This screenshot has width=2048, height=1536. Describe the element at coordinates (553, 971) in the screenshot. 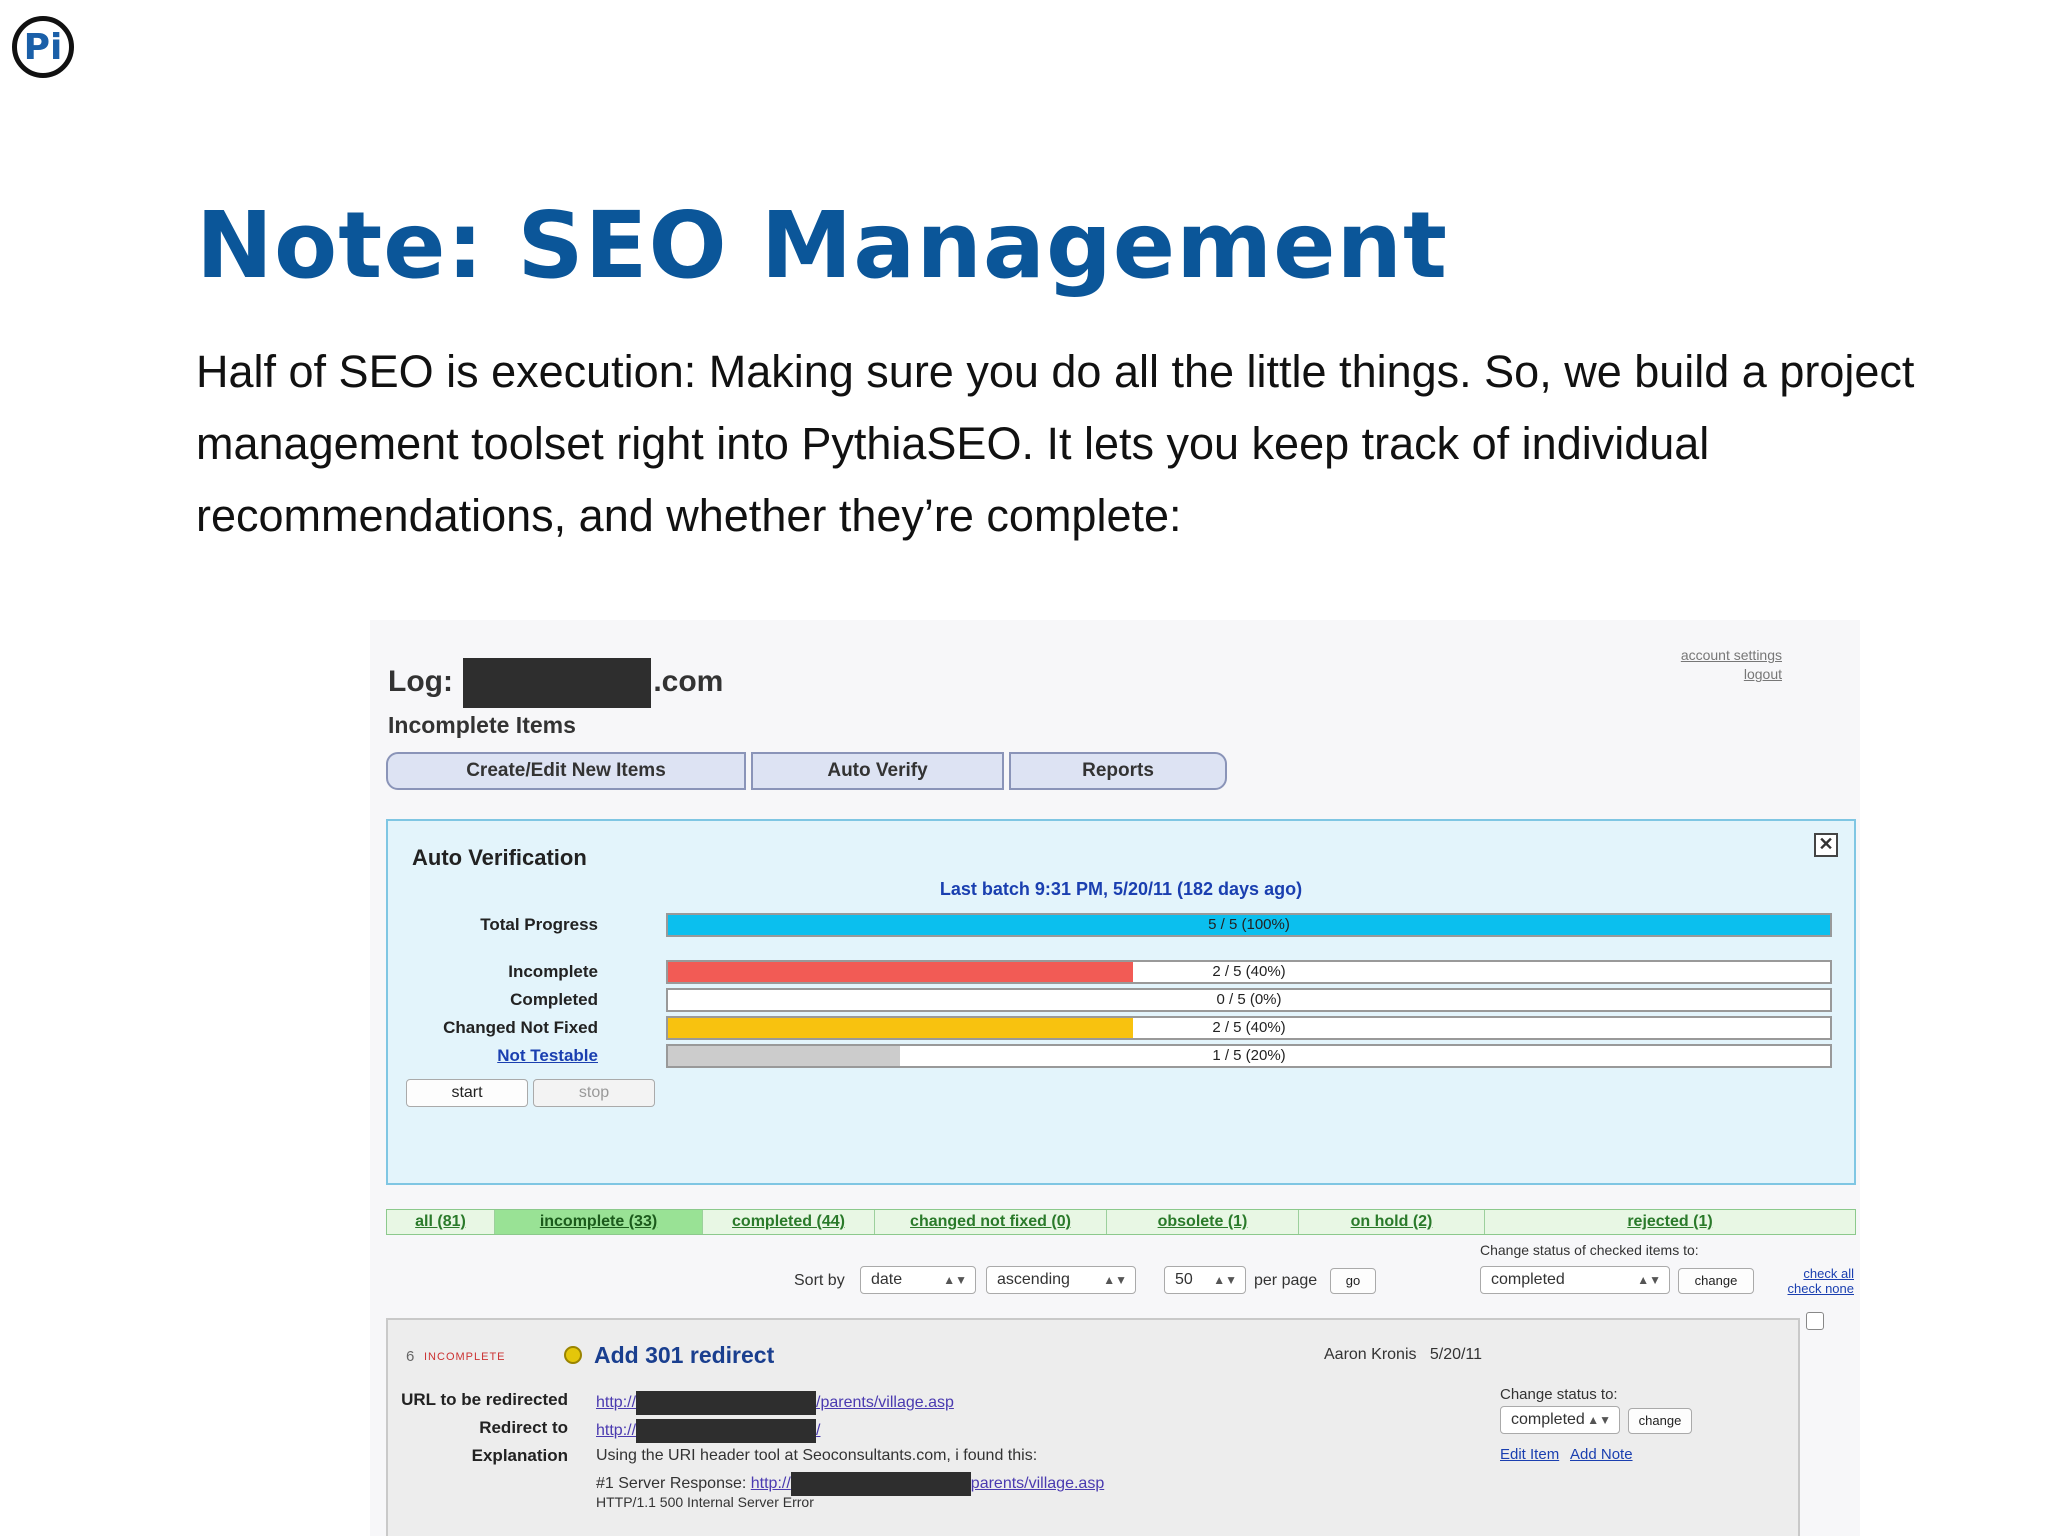

I see `progress-label-incomplete: Incomplete` at that location.